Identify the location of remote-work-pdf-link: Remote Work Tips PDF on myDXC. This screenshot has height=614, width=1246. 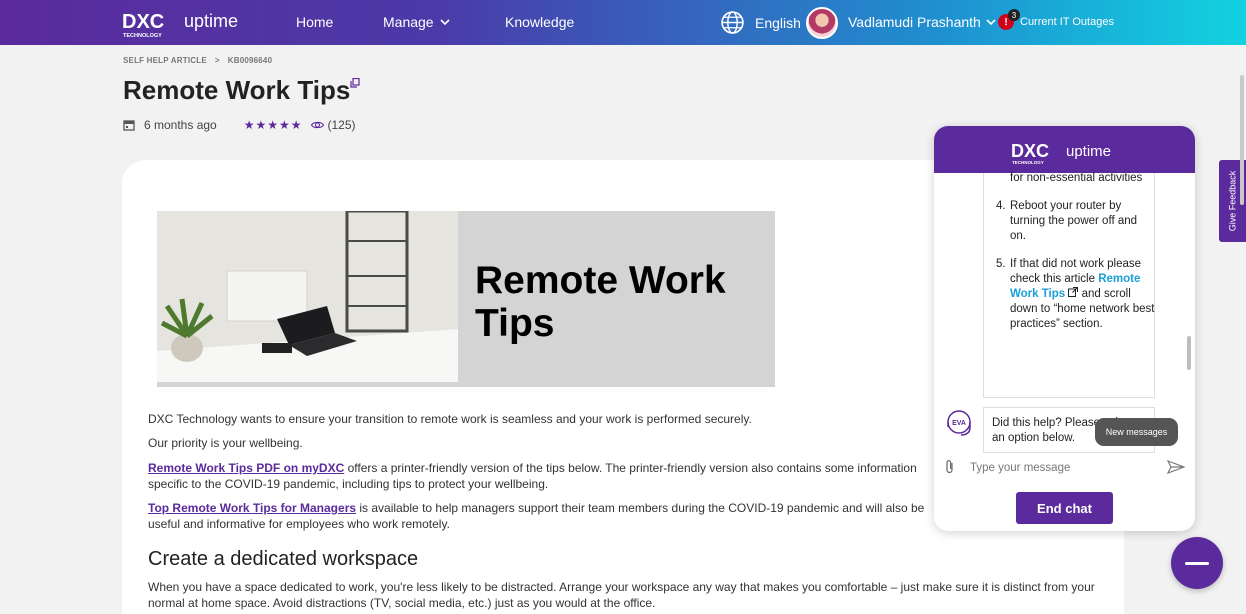
(246, 468).